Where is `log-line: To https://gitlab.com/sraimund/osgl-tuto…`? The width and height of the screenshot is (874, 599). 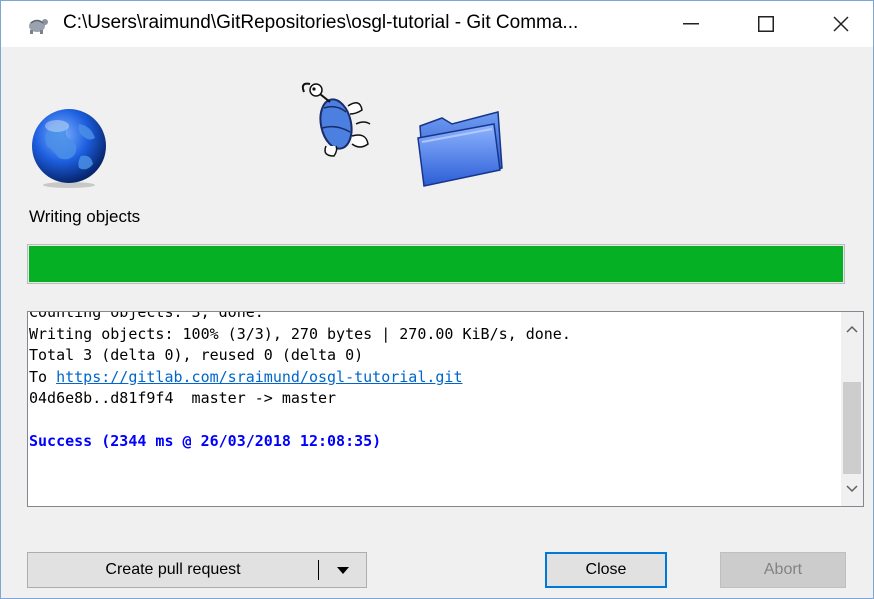
log-line: To https://gitlab.com/sraimund/osgl-tuto… is located at coordinates (428, 378).